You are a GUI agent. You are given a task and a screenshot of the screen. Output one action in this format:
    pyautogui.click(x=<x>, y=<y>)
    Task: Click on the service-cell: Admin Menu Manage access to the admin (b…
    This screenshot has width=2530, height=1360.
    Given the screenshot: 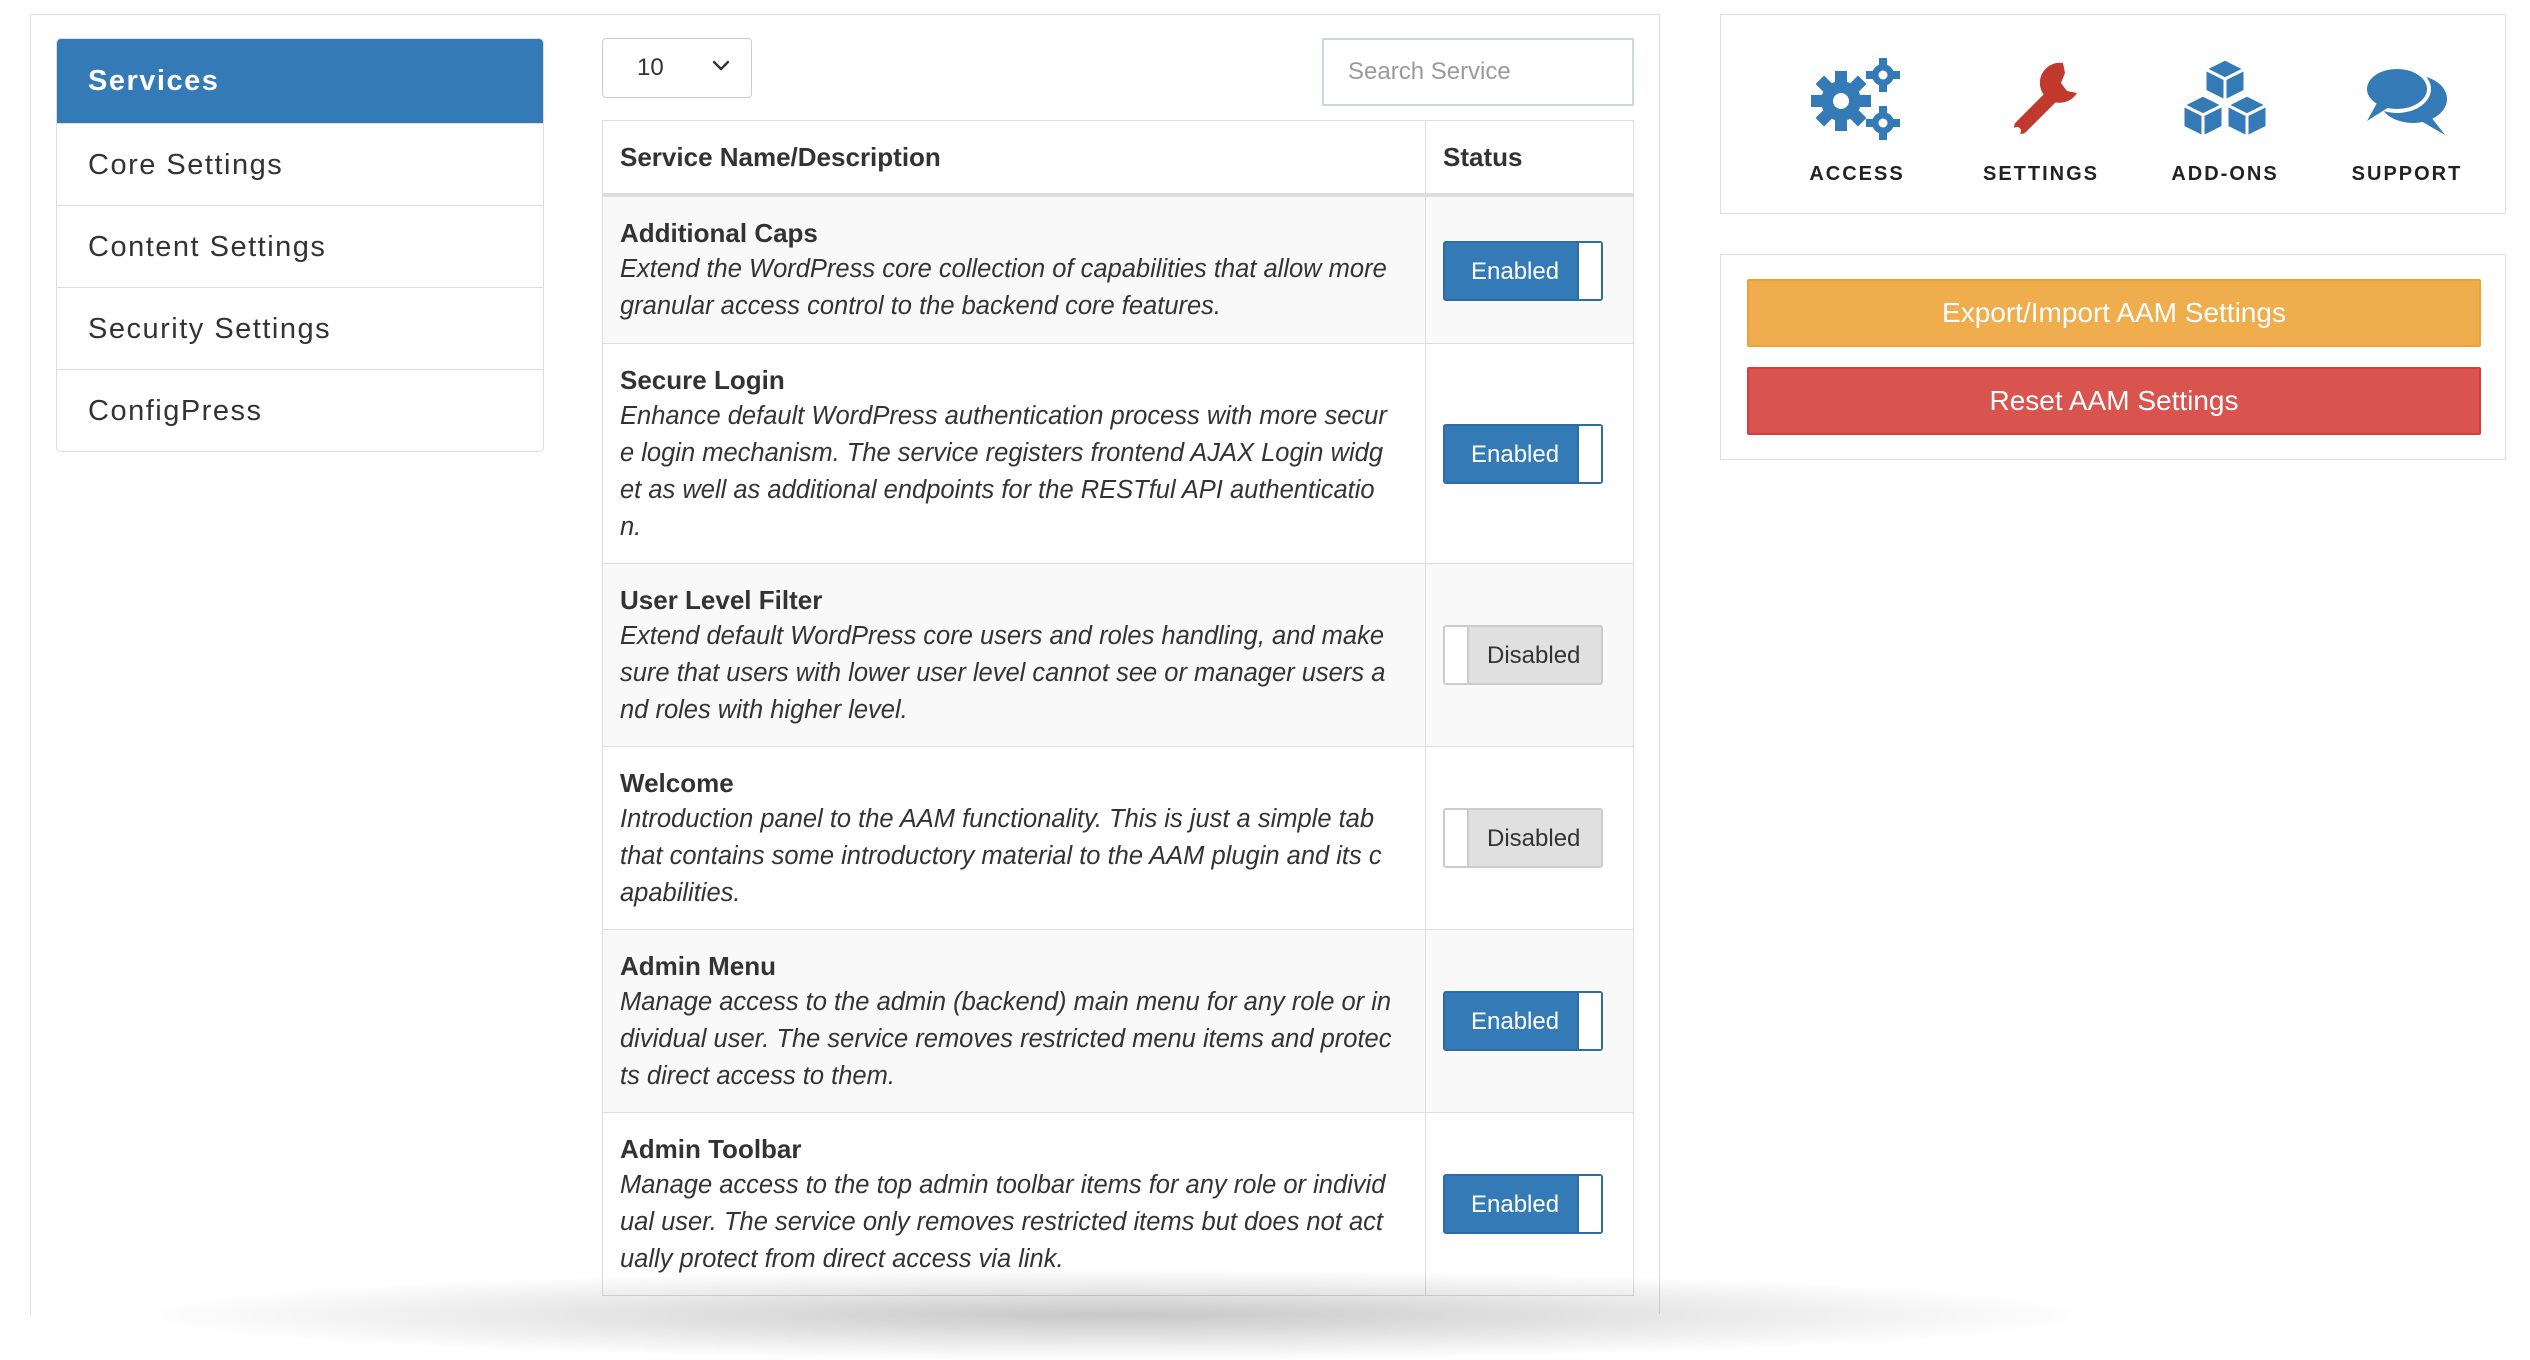 What is the action you would take?
    pyautogui.click(x=1014, y=1021)
    